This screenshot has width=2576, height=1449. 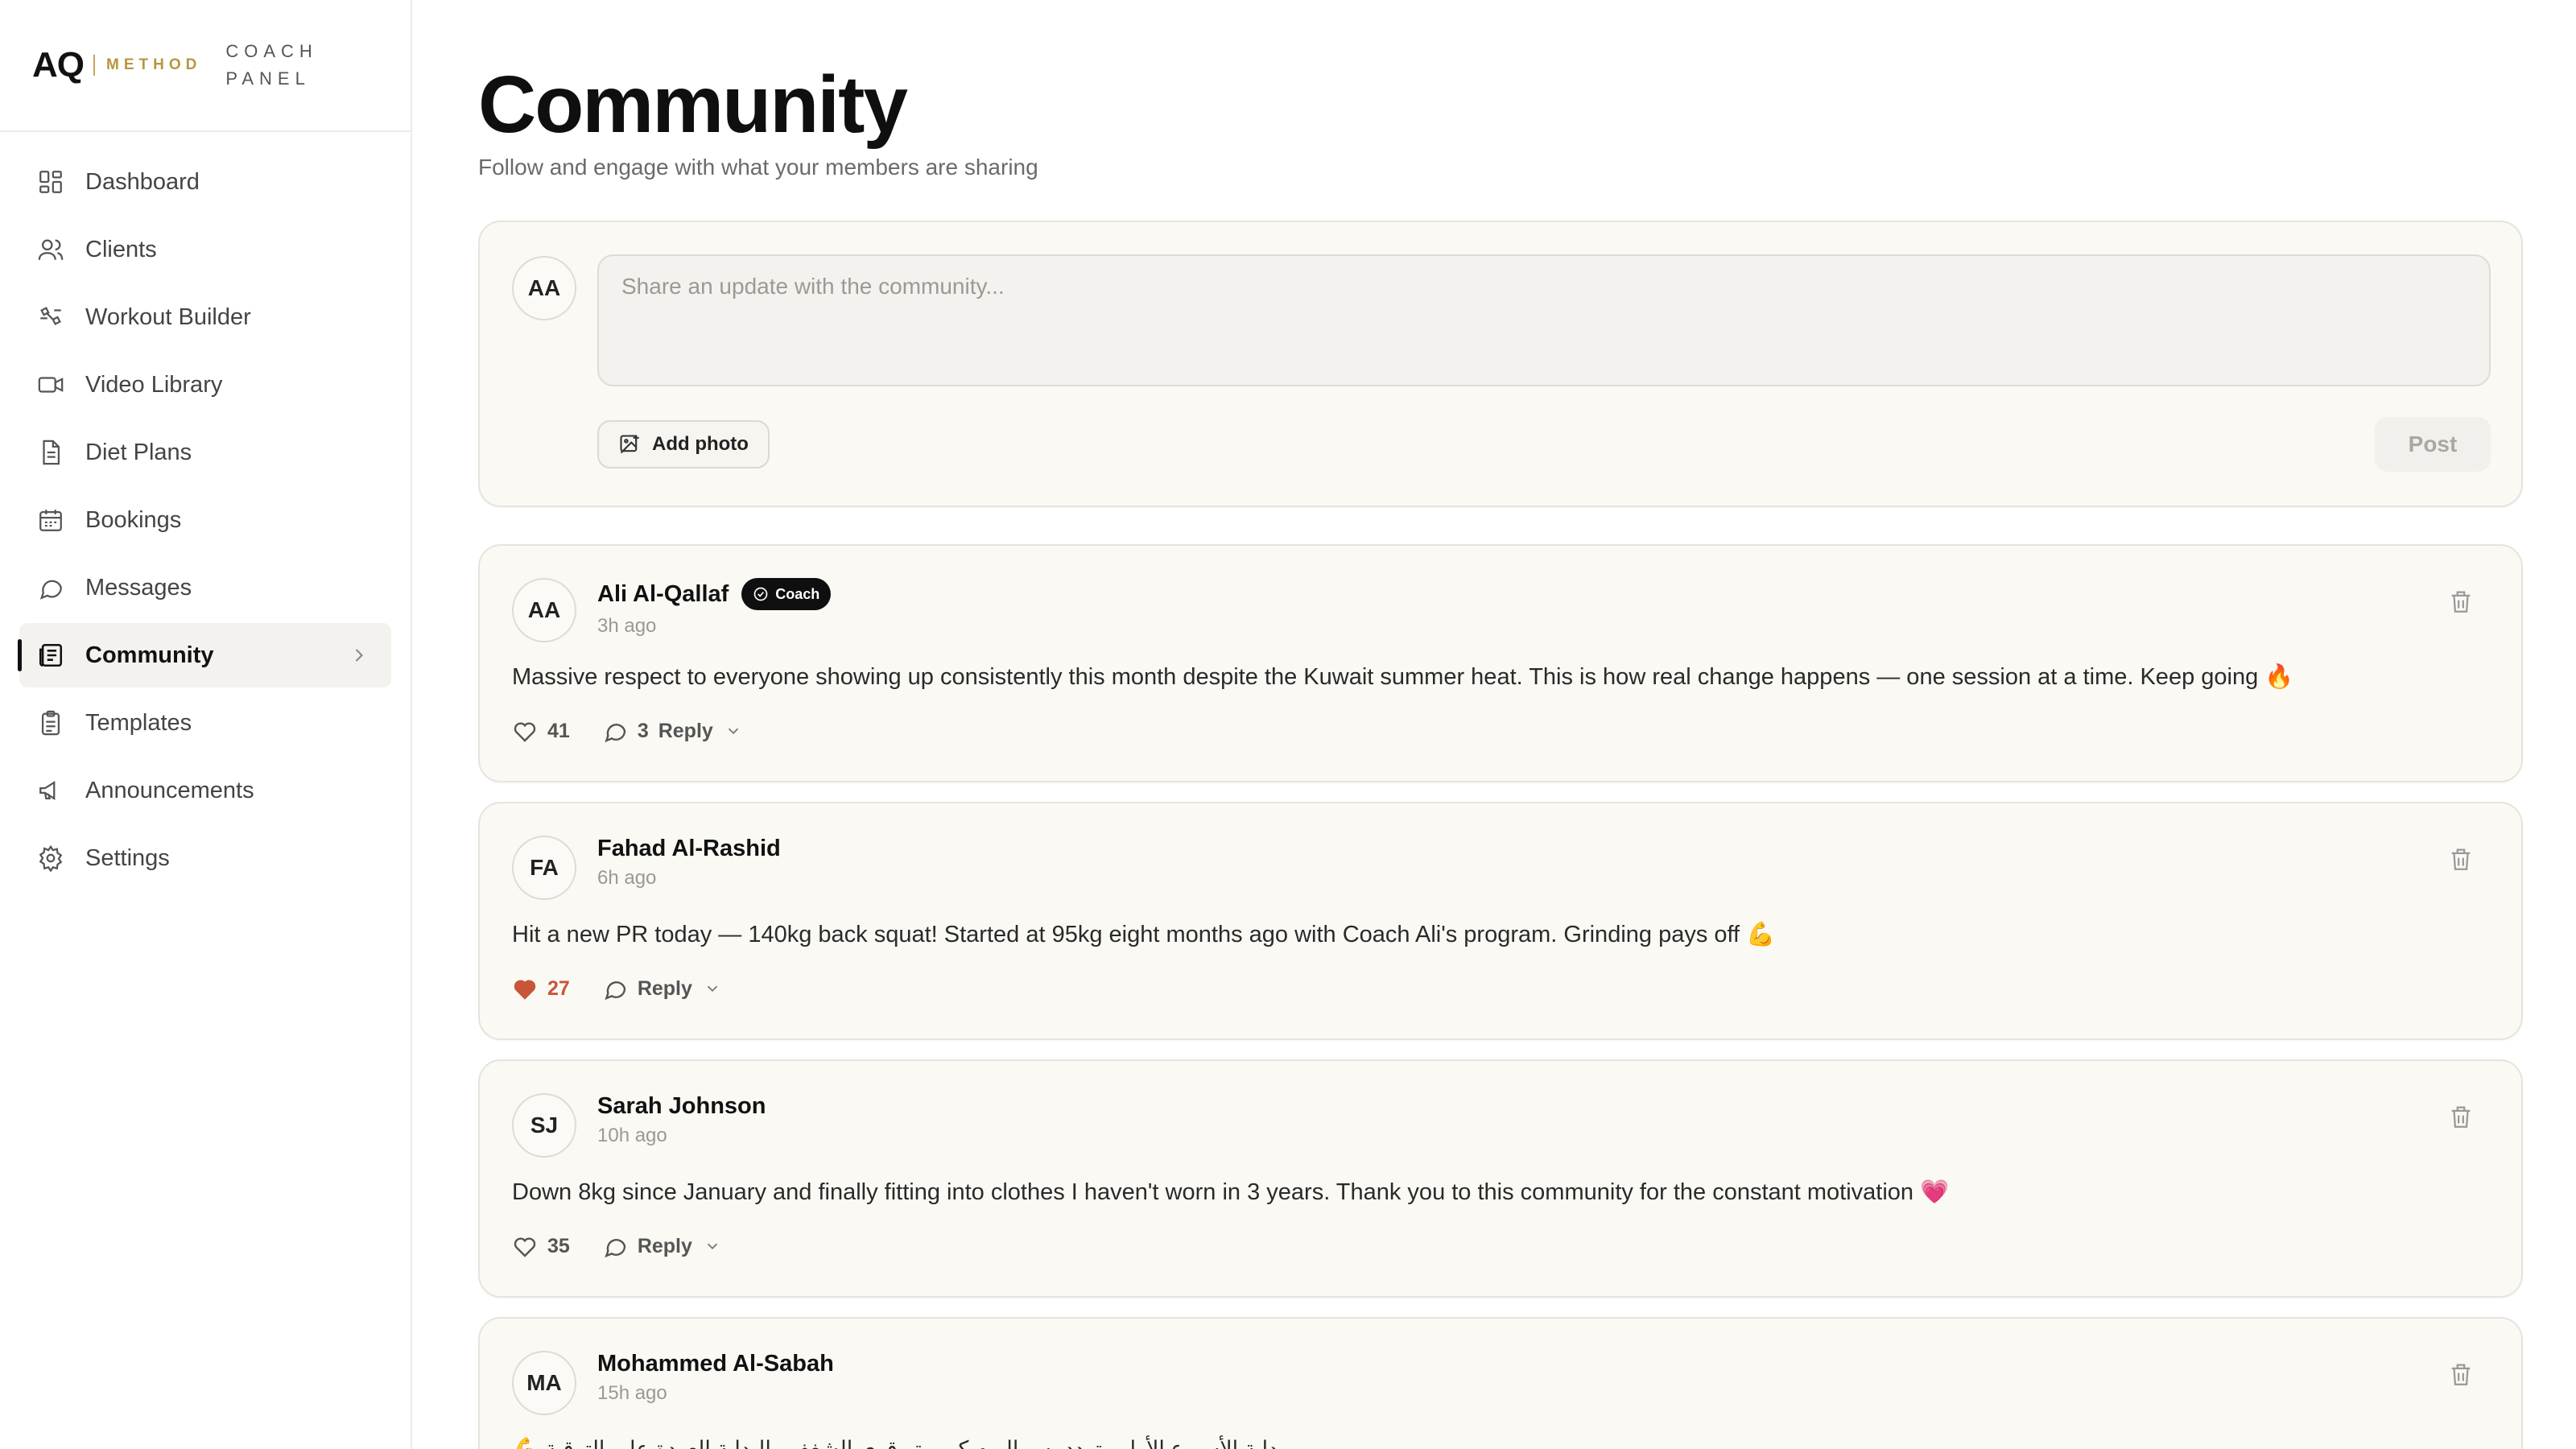 What do you see at coordinates (58, 65) in the screenshot?
I see `brand-logo: AQ` at bounding box center [58, 65].